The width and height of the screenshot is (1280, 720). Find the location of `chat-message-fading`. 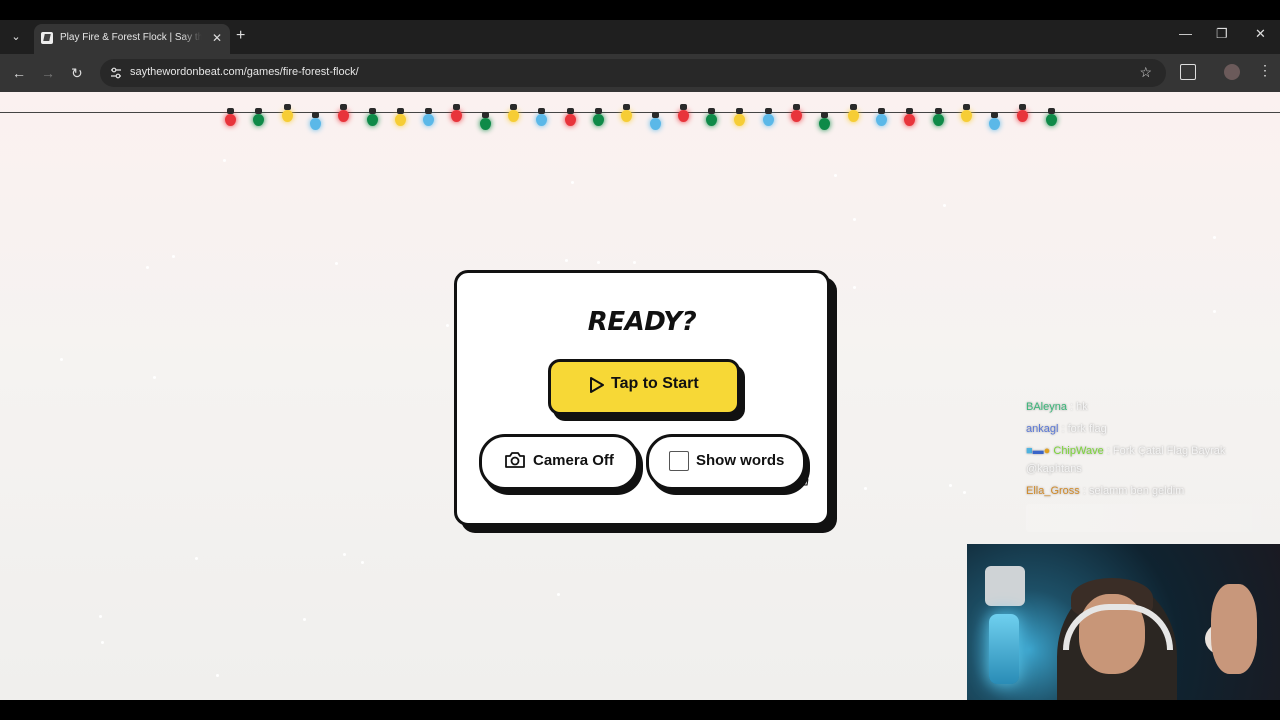

chat-message-fading is located at coordinates (1151, 518).